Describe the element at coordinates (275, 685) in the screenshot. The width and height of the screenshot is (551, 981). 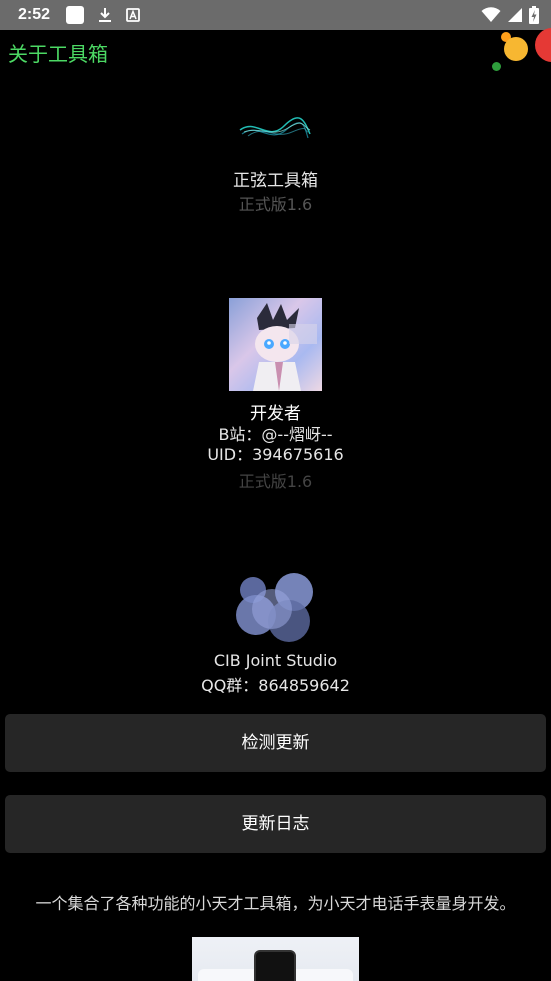
I see `studio-qq-group: QQ群：864859642` at that location.